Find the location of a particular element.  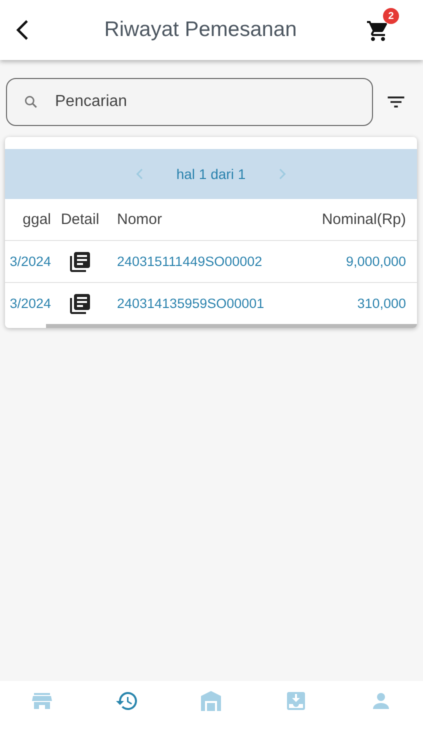

cart-count-badge: 2 is located at coordinates (390, 16).